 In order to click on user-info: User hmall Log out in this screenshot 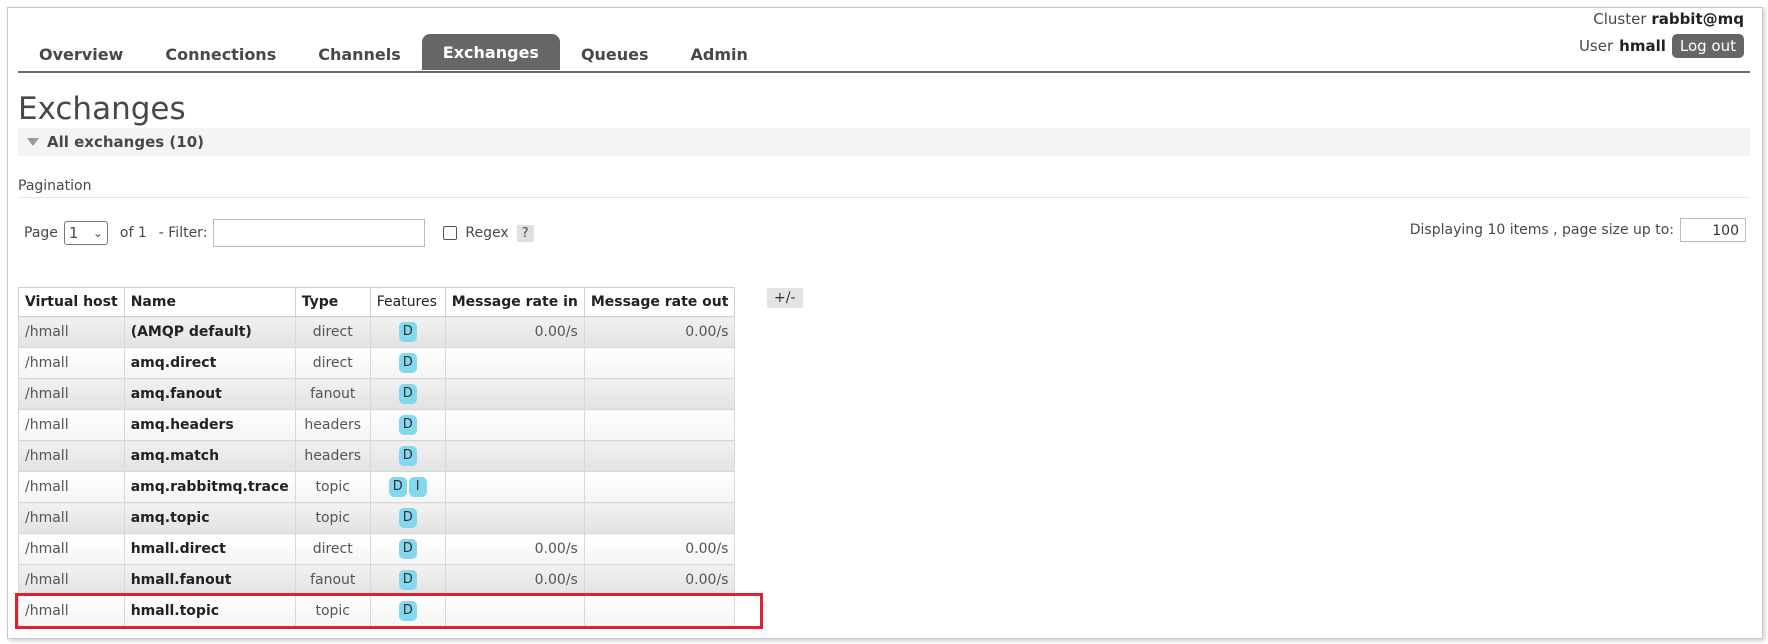, I will do `click(1661, 46)`.